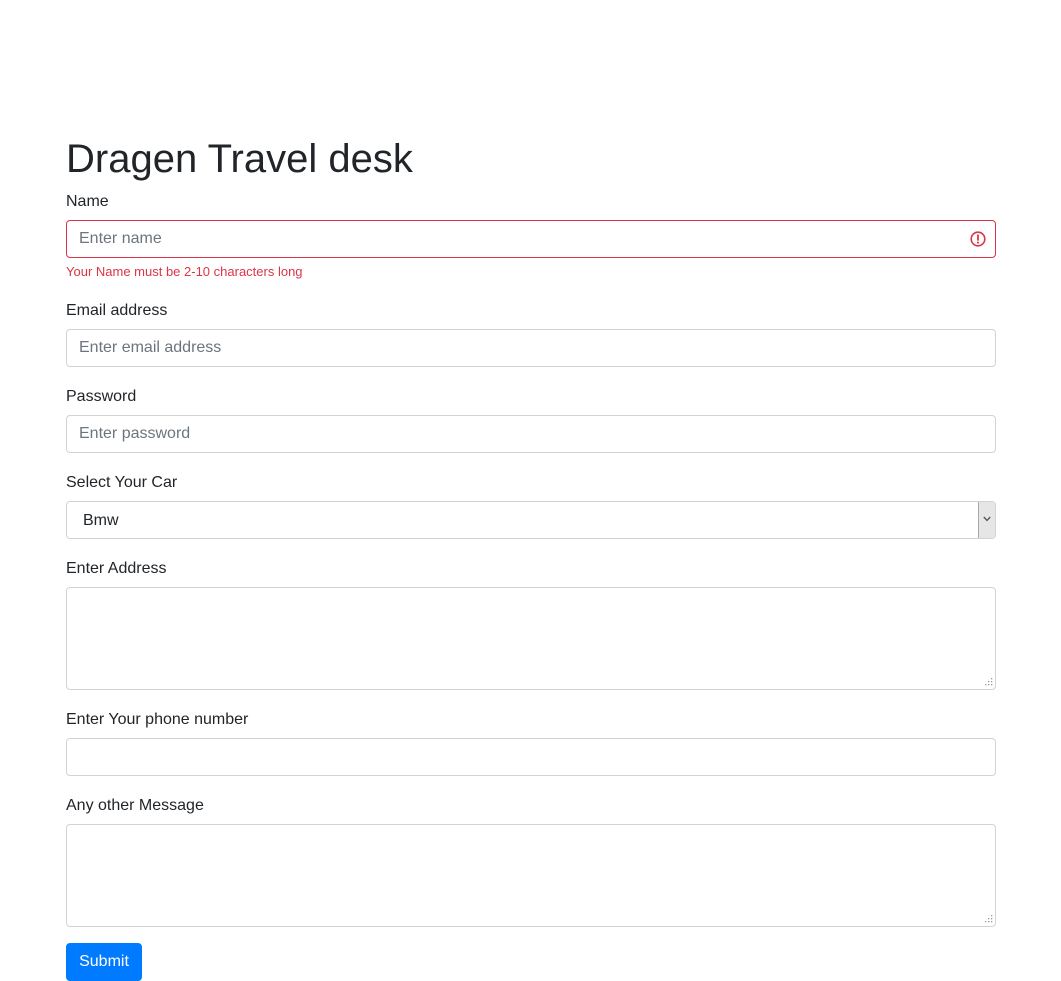 This screenshot has width=1061, height=981. Describe the element at coordinates (122, 482) in the screenshot. I see `car-select-label: Select Your Car` at that location.